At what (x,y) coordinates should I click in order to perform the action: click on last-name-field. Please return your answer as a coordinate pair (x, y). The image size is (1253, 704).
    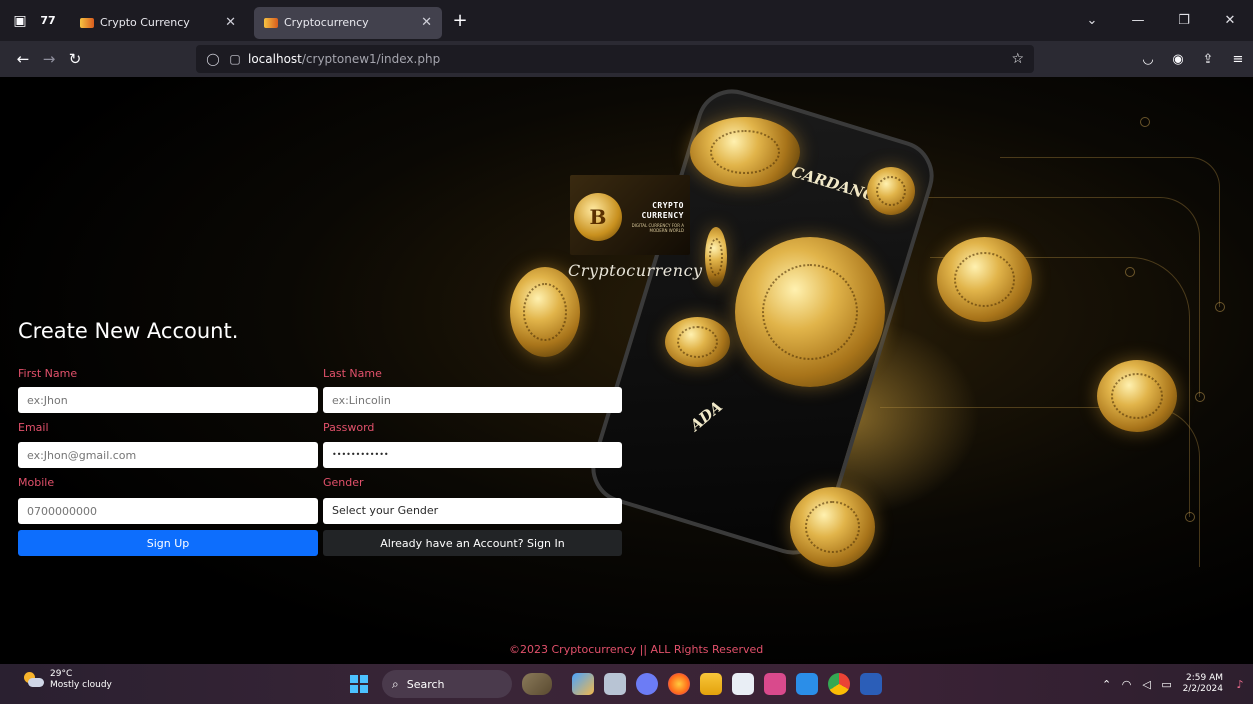
    Looking at the image, I should click on (472, 400).